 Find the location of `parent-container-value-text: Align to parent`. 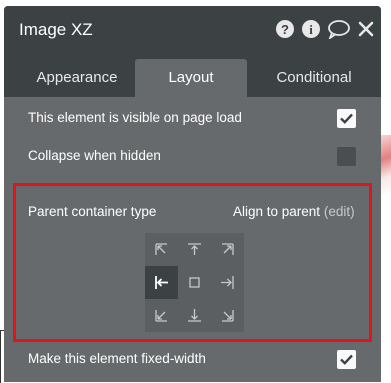

parent-container-value-text: Align to parent is located at coordinates (277, 211).